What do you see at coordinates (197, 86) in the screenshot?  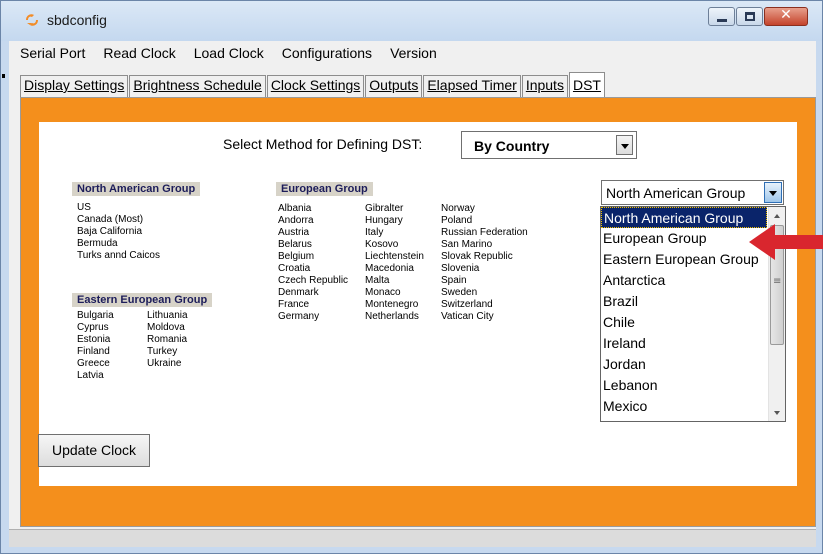 I see `tab-brightness-schedule: Brightness Schedule` at bounding box center [197, 86].